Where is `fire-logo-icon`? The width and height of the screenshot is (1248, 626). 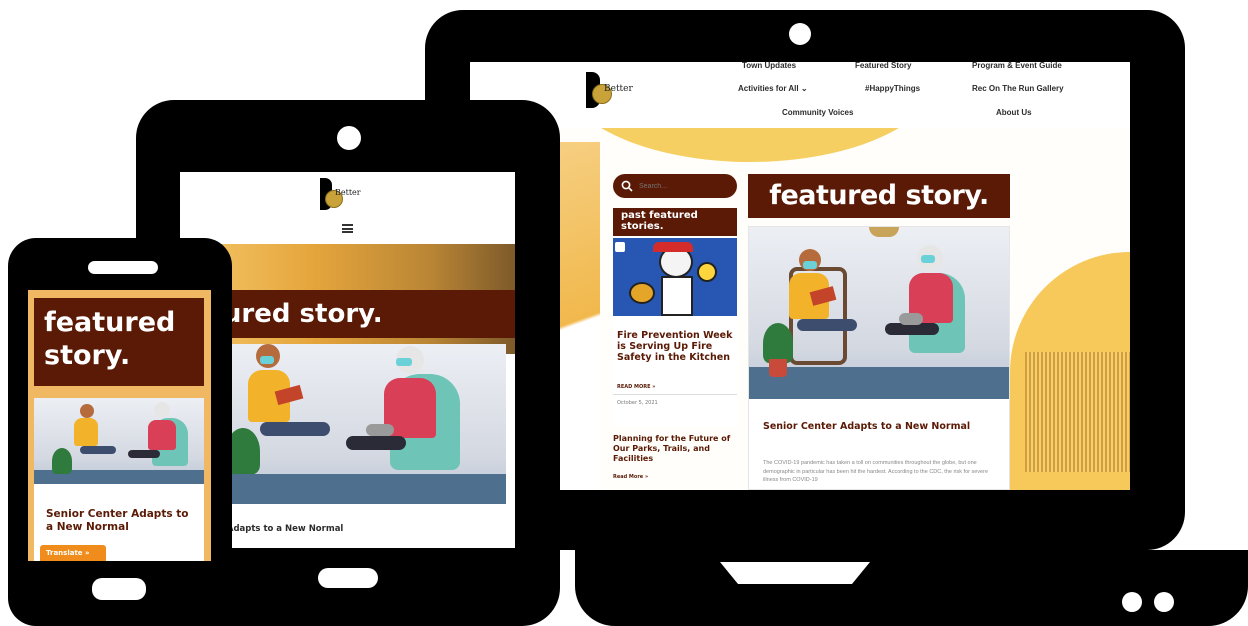
fire-logo-icon is located at coordinates (620, 247).